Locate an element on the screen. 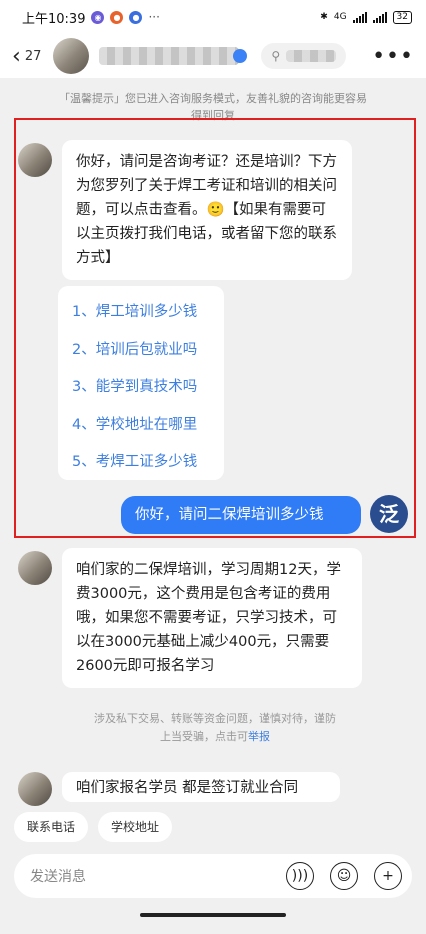 Image resolution: width=426 pixels, height=934 pixels. warning-text: 涉及私下交易、转账等资金问题，谨慎对待，谨防上当受骗，点击可 is located at coordinates (215, 727).